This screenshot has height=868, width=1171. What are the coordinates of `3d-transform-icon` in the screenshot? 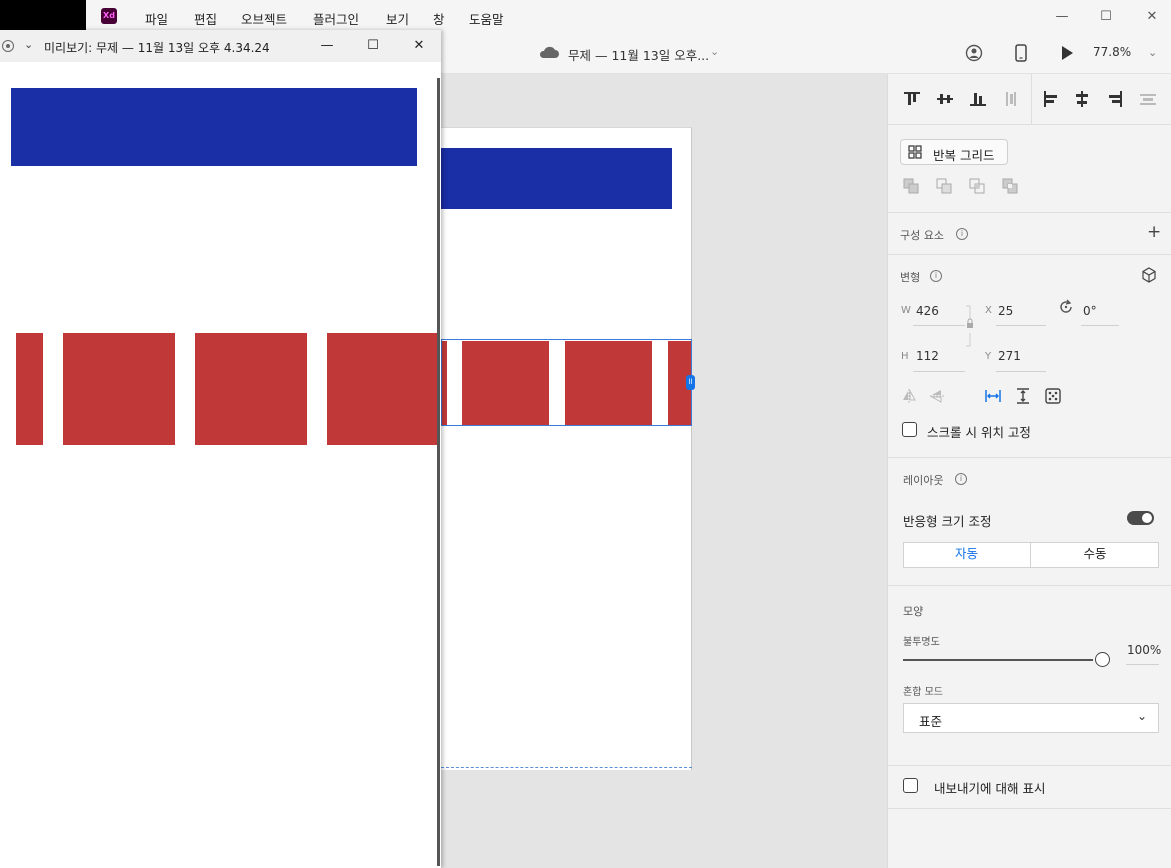 It's located at (1149, 275).